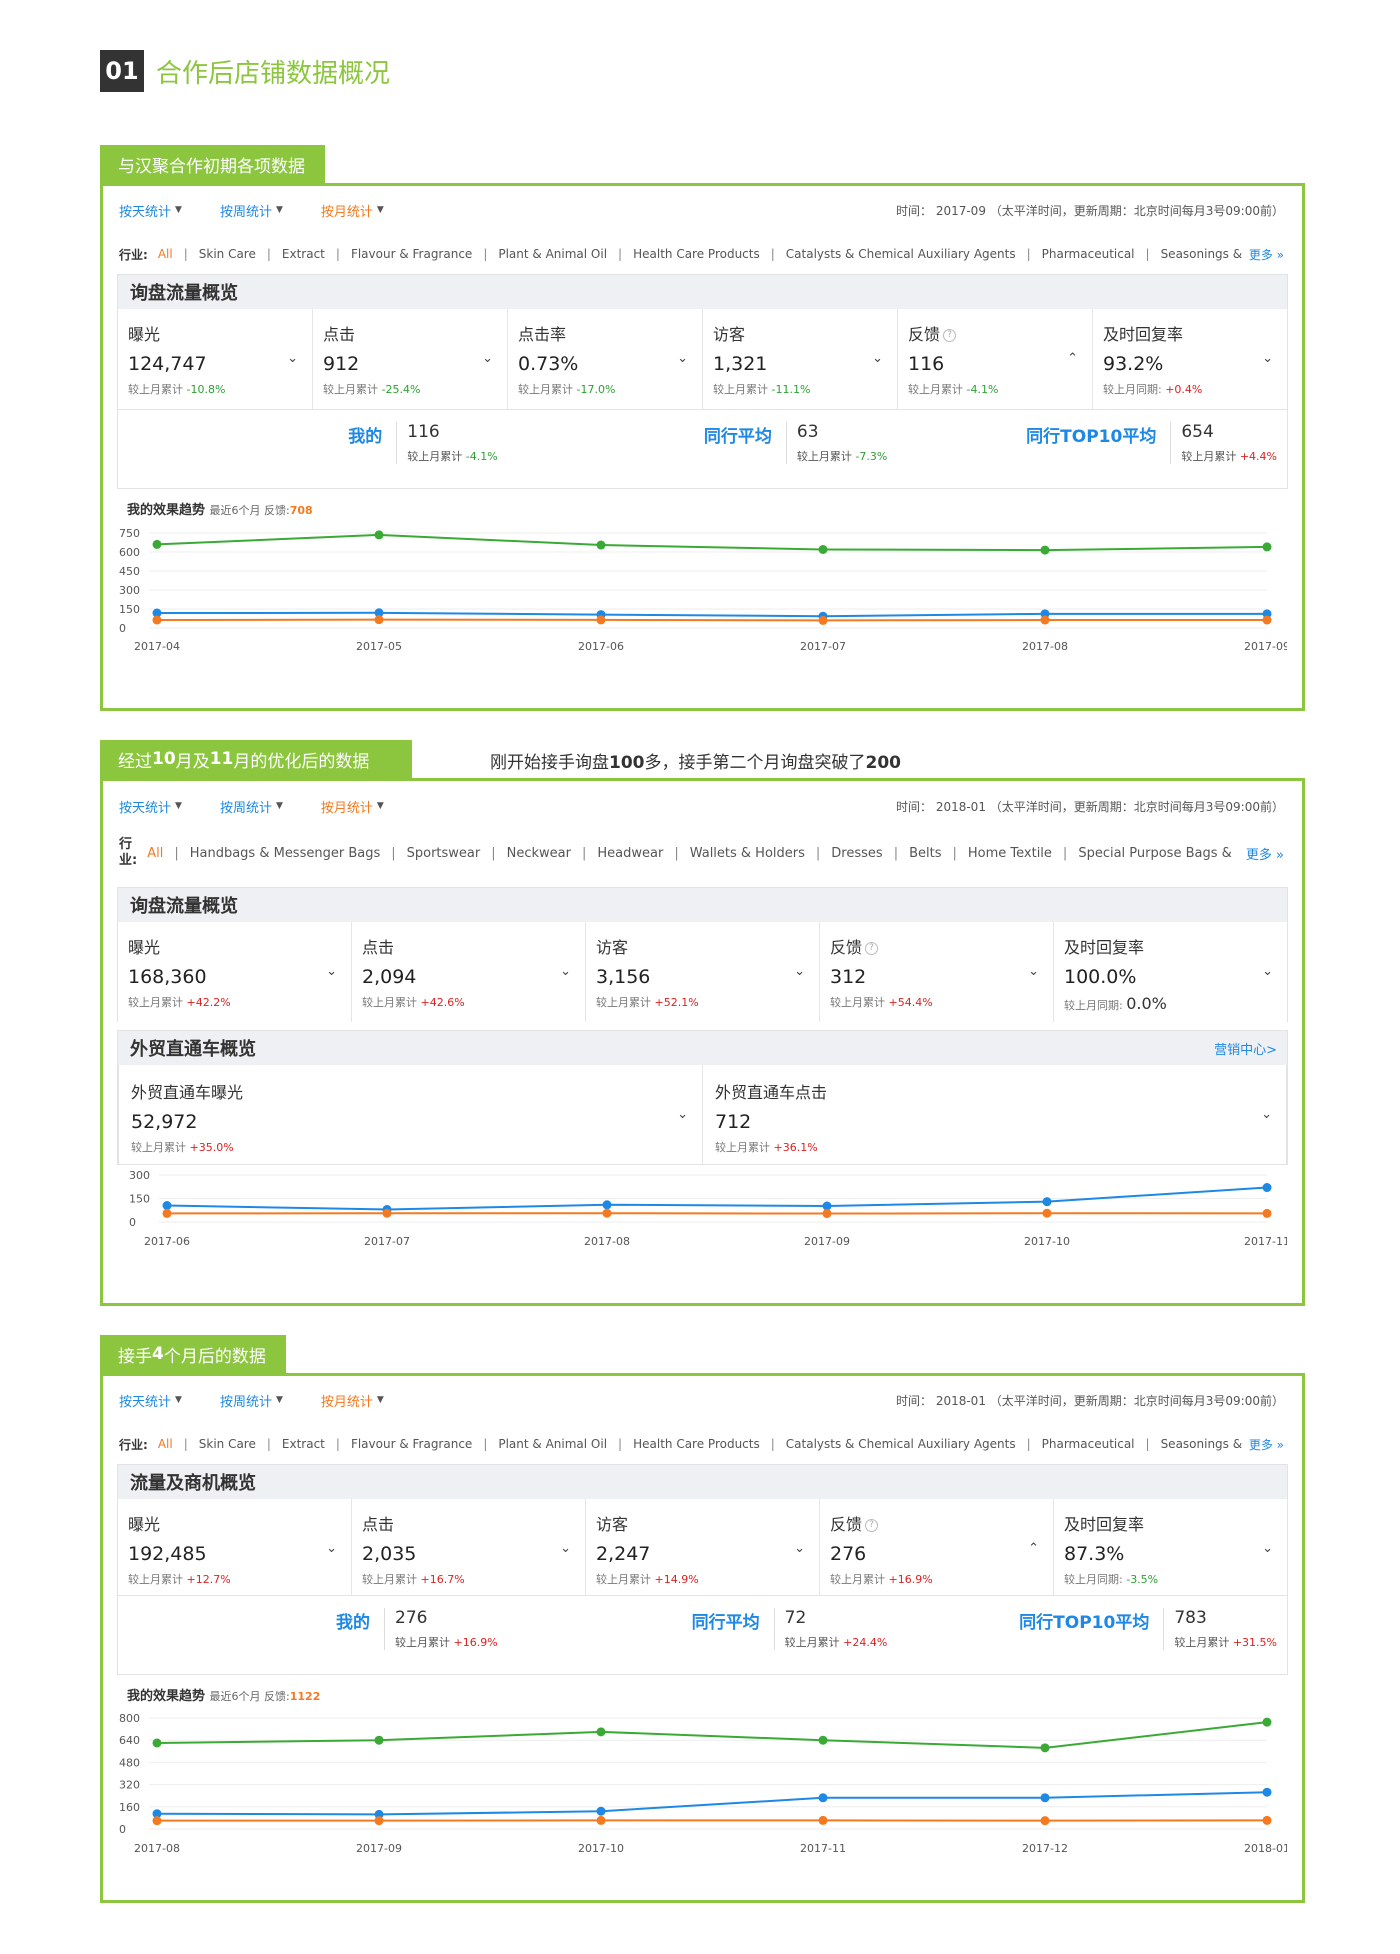 Image resolution: width=1400 pixels, height=1954 pixels. I want to click on metric-card: 反馈? 116 较上月累计 -4.1% ⌃, so click(995, 359).